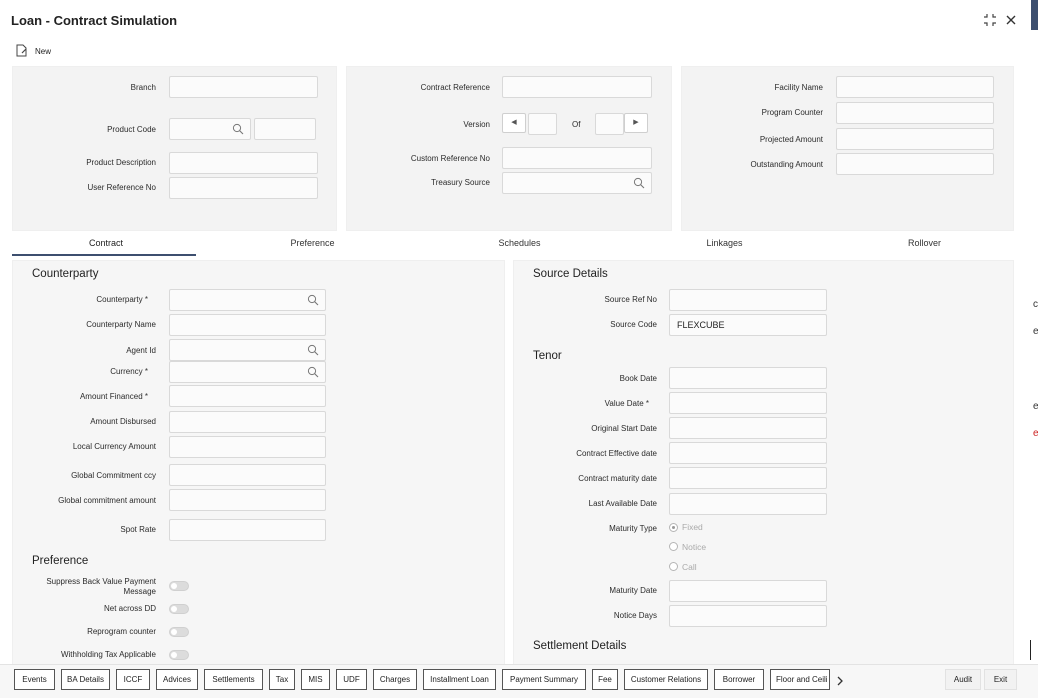 This screenshot has width=1038, height=698. Describe the element at coordinates (673, 527) in the screenshot. I see `maturity-fixed-radio` at that location.